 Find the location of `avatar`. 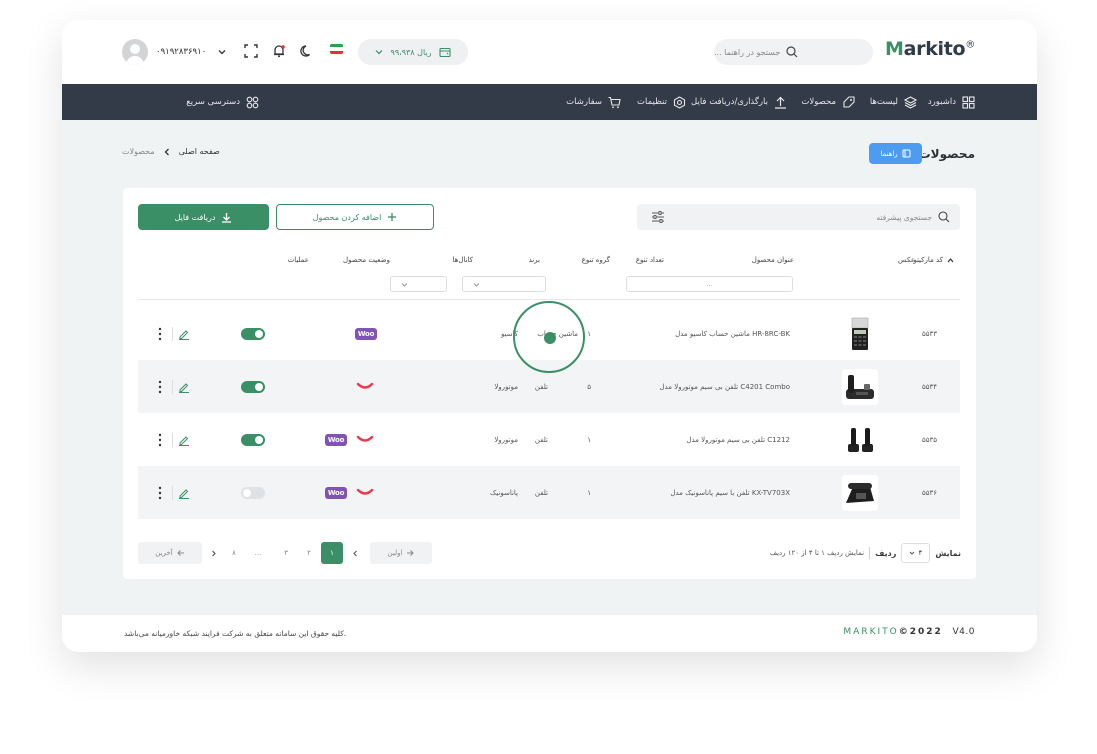

avatar is located at coordinates (135, 52).